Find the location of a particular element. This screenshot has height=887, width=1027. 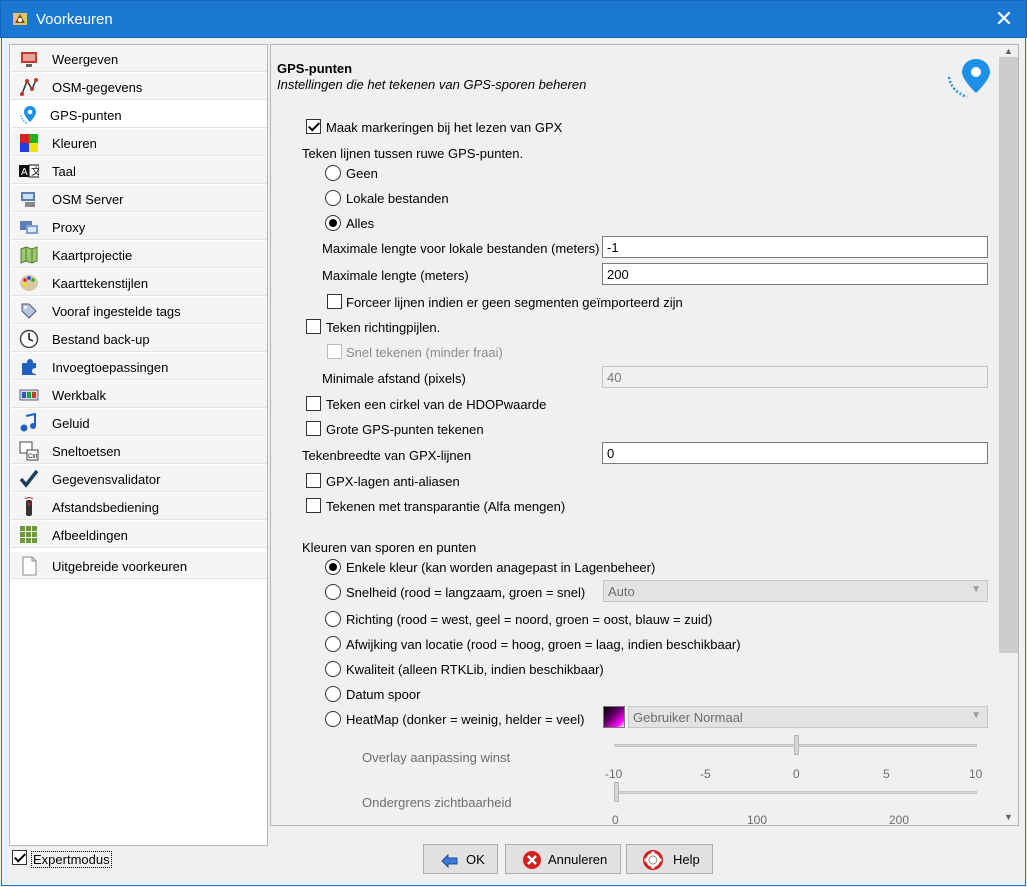

scroll-down-icon: ▼ is located at coordinates (1008, 817).